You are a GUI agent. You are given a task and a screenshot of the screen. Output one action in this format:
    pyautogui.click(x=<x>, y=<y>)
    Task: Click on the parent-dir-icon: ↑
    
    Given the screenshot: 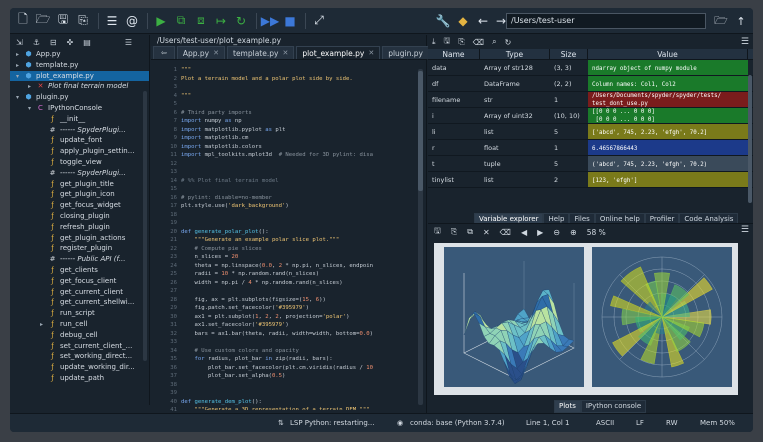 What is the action you would take?
    pyautogui.click(x=741, y=21)
    